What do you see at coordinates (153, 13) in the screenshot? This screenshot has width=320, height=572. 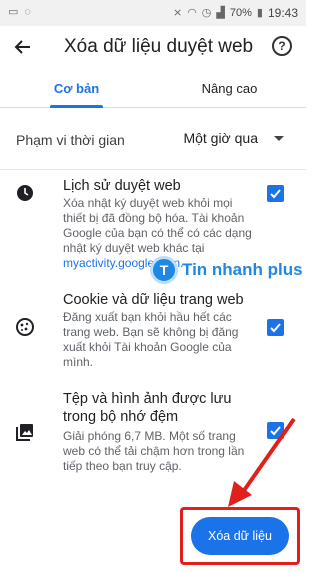 I see `status-bar: ▭ ◌ ⨯ ◠ ◷ ▟ 70% ▮ 19:43` at bounding box center [153, 13].